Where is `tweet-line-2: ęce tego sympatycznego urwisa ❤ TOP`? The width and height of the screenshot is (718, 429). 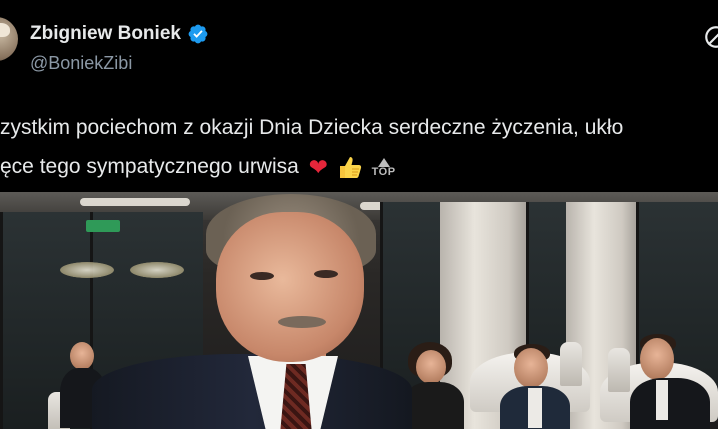 tweet-line-2: ęce tego sympatycznego urwisa ❤ TOP is located at coordinates (359, 167).